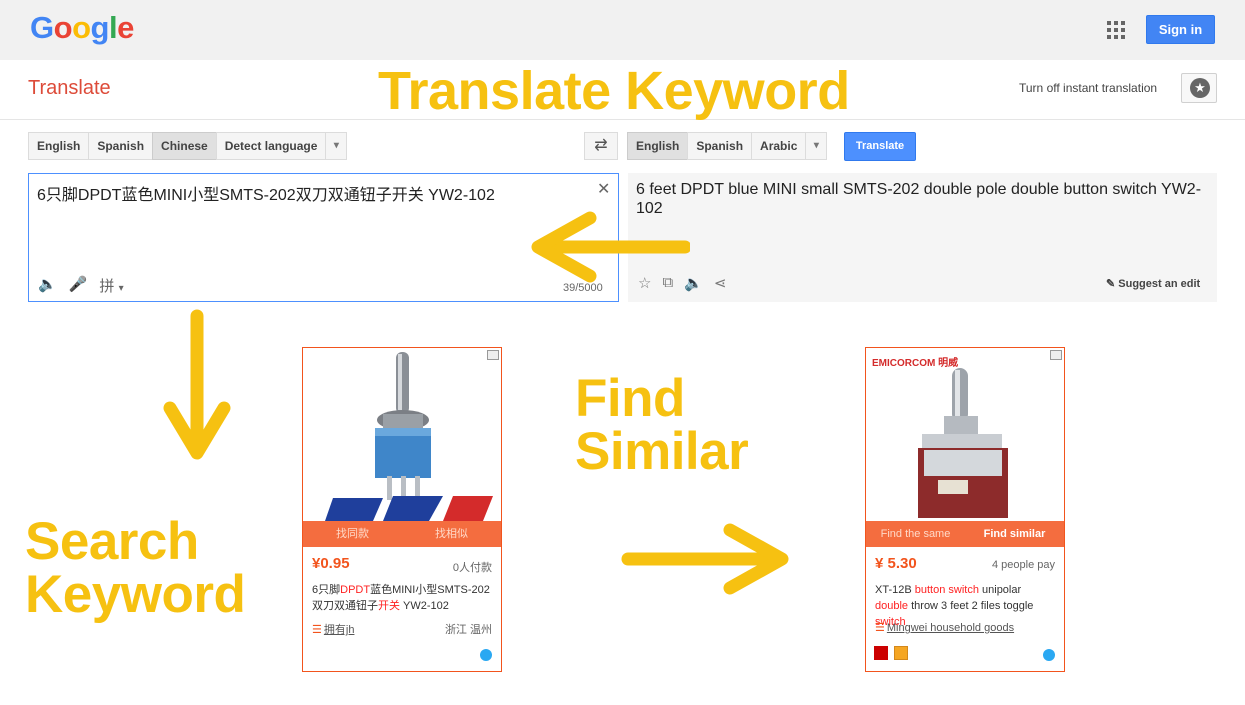 This screenshot has width=1245, height=705. I want to click on ime-label: 拼, so click(107, 286).